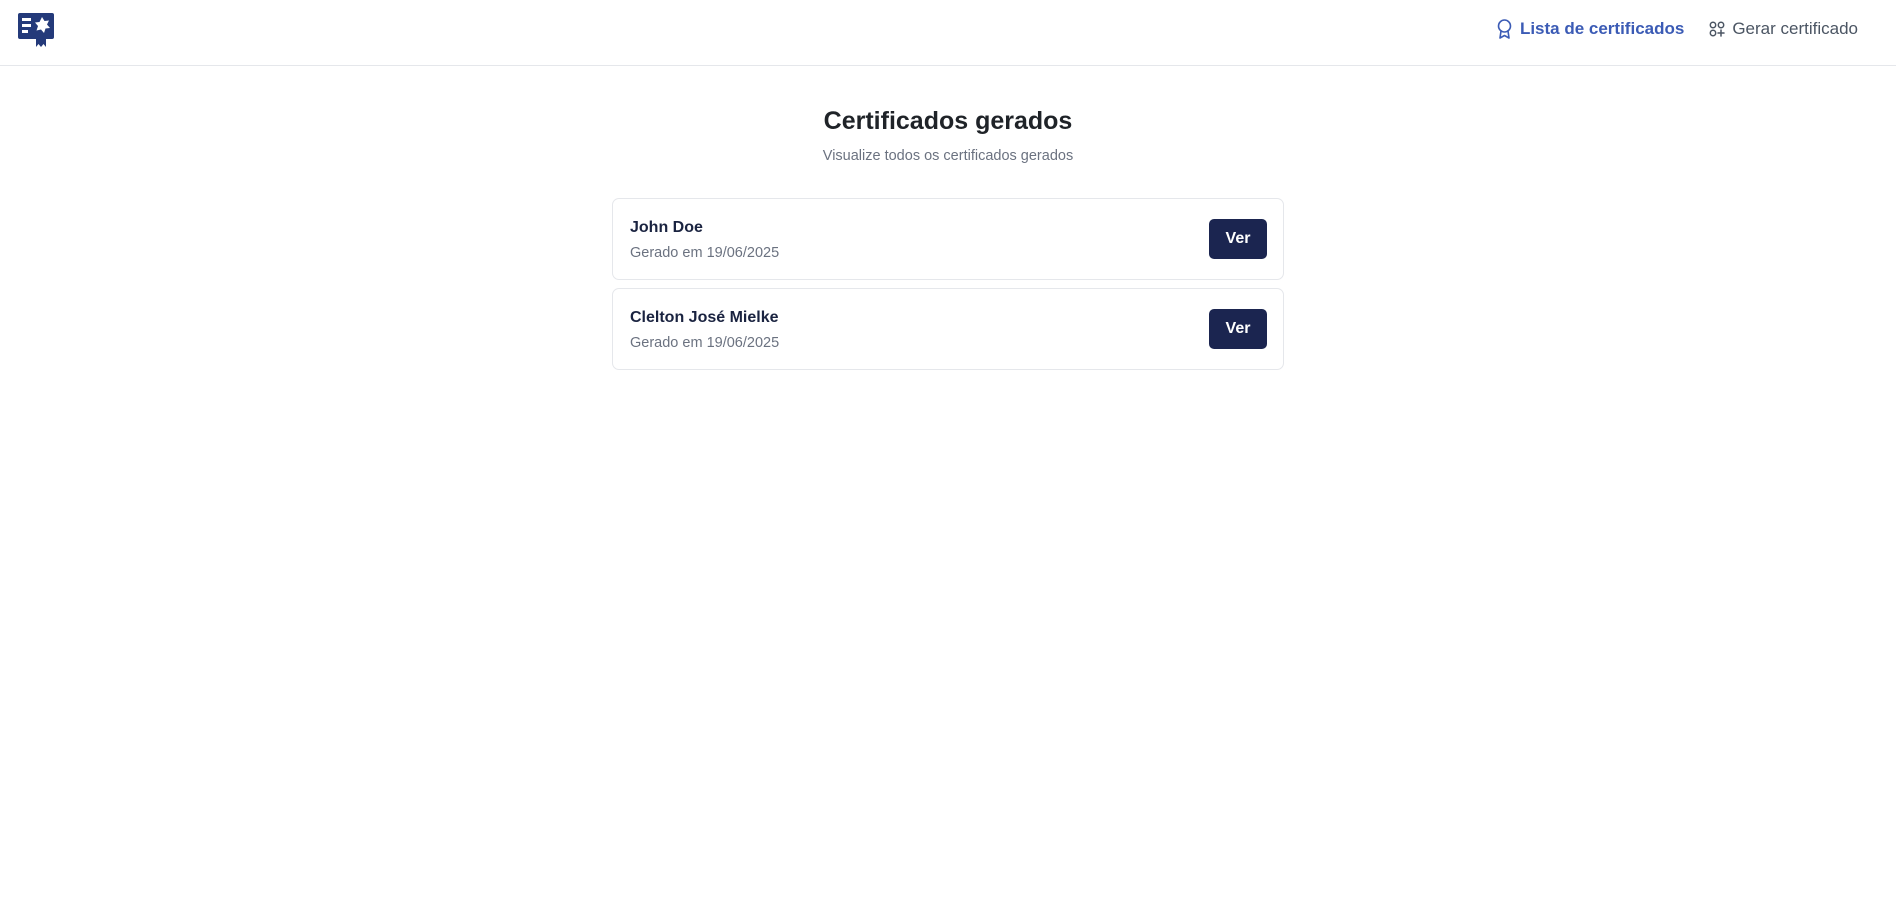 This screenshot has height=919, width=1896. I want to click on certificate-card: John Doe Gerado em 19/06/2025 Ver, so click(948, 239).